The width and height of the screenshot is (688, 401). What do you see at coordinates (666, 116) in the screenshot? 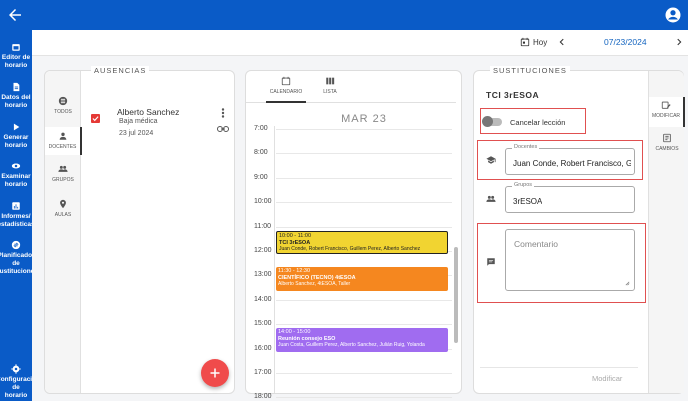
I see `tab-label: MODIFICAR` at bounding box center [666, 116].